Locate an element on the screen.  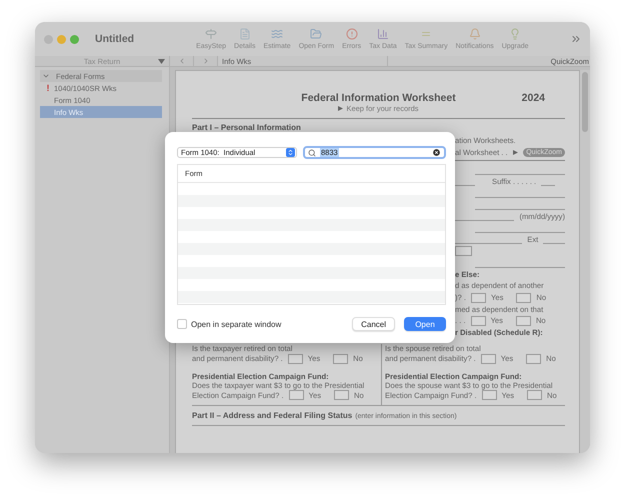
worksheet-title: Federal Information Worksheet is located at coordinates (378, 98).